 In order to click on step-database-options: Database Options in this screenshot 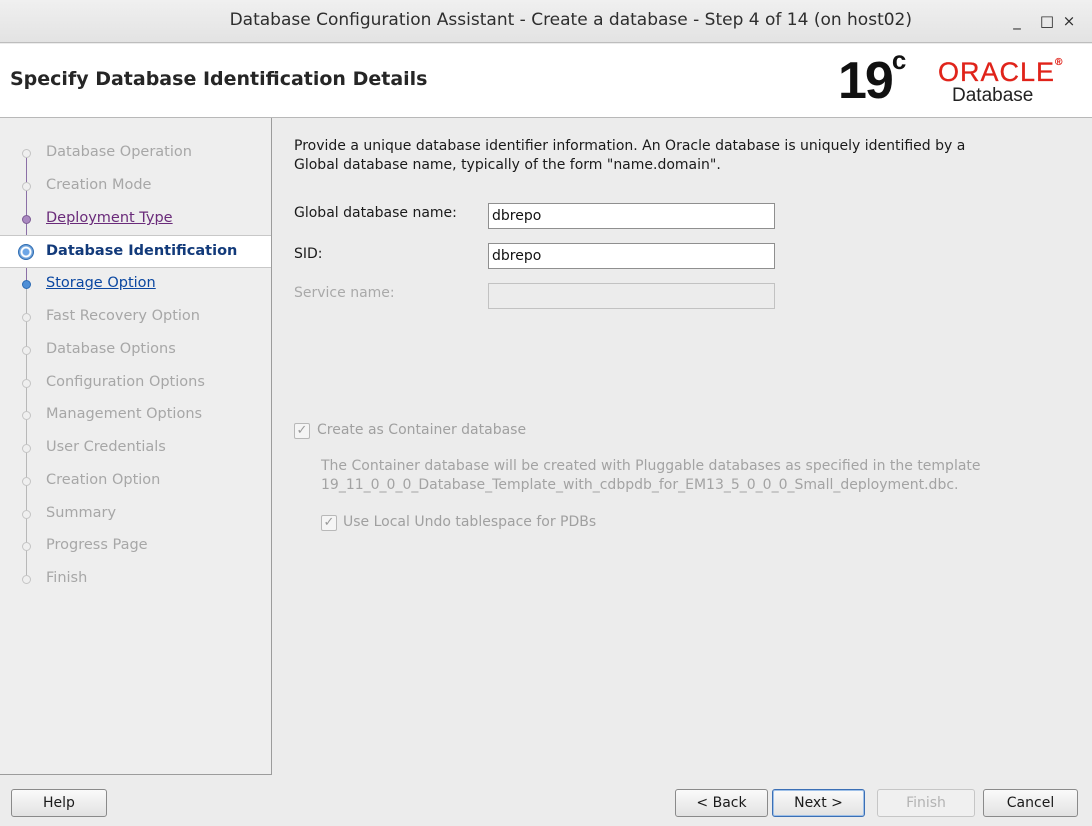, I will do `click(135, 350)`.